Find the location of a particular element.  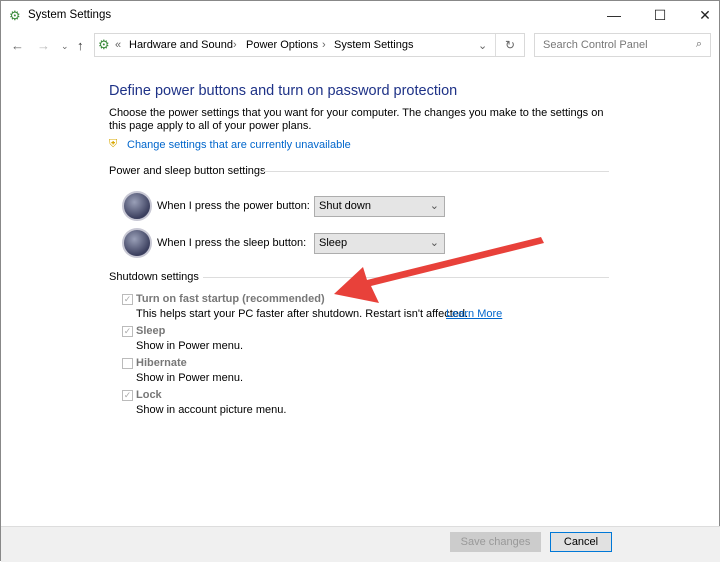

footer-bar is located at coordinates (360, 544).